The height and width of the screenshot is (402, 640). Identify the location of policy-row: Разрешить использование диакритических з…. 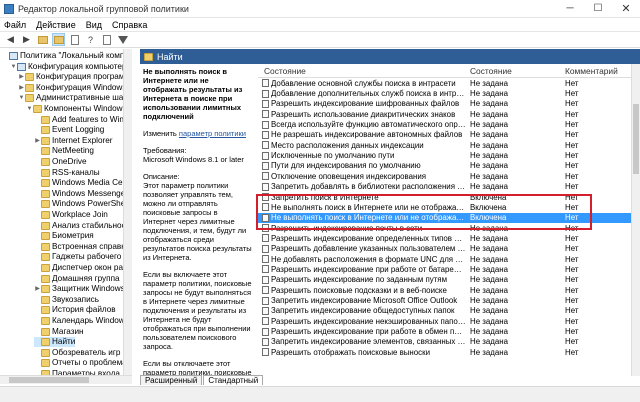
(445, 114).